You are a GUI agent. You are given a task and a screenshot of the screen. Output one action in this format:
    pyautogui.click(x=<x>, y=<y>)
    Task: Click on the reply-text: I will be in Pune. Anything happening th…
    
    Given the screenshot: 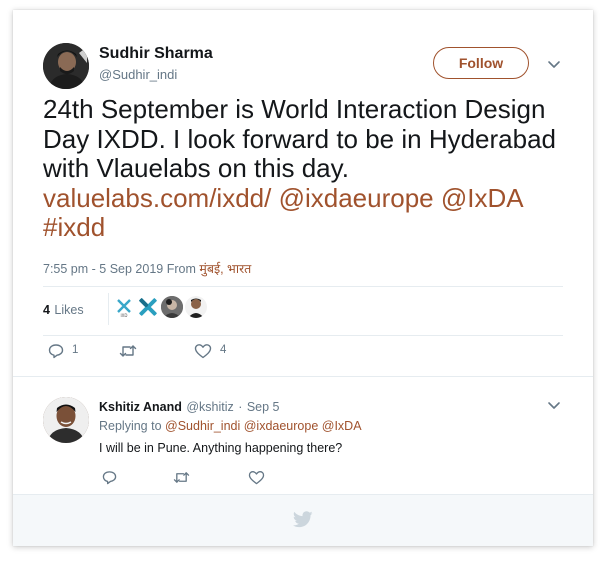 What is the action you would take?
    pyautogui.click(x=221, y=448)
    